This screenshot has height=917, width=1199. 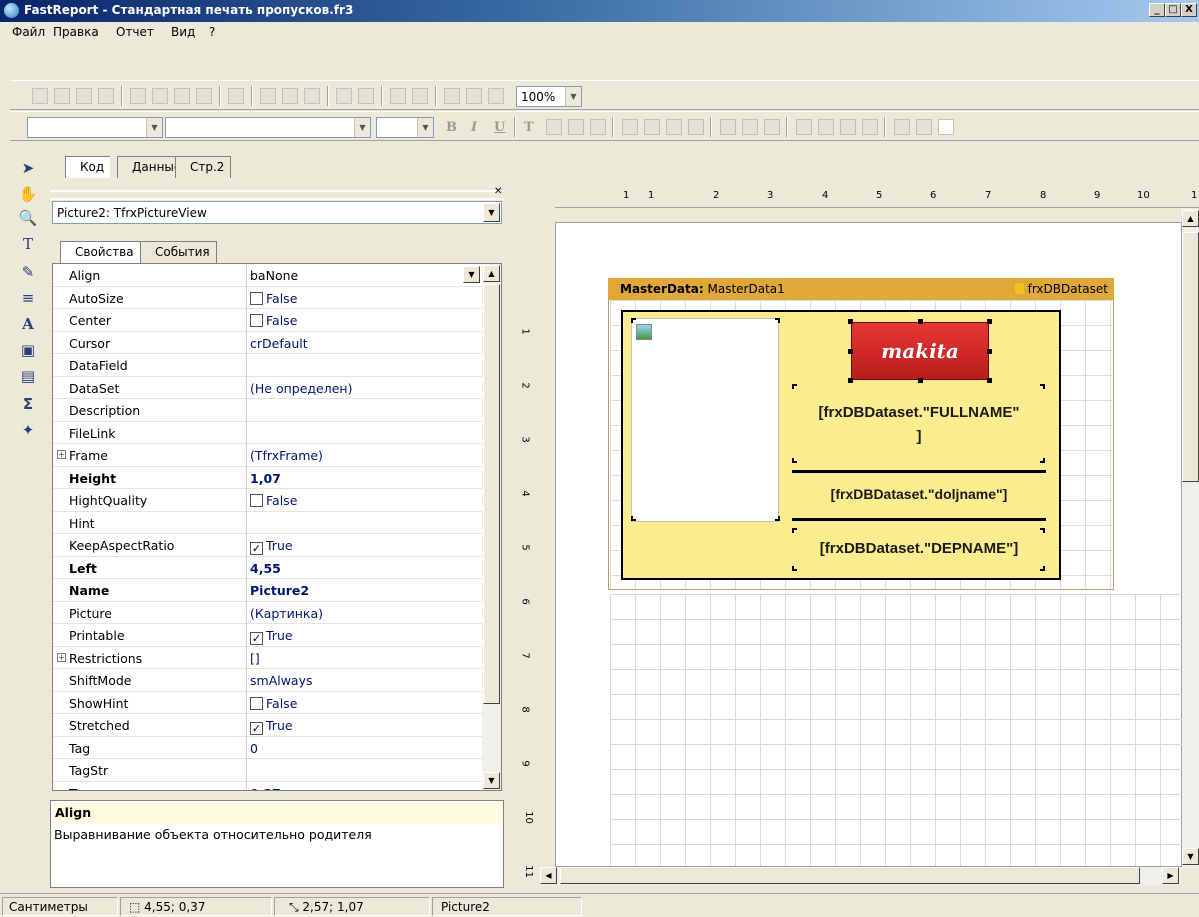 What do you see at coordinates (212, 32) in the screenshot?
I see `menu-help: ?` at bounding box center [212, 32].